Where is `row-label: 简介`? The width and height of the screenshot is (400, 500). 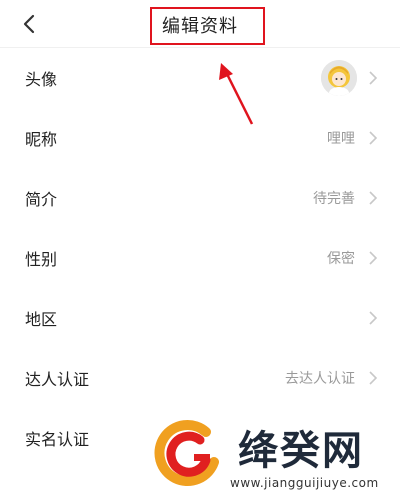
row-label: 简介 is located at coordinates (41, 199).